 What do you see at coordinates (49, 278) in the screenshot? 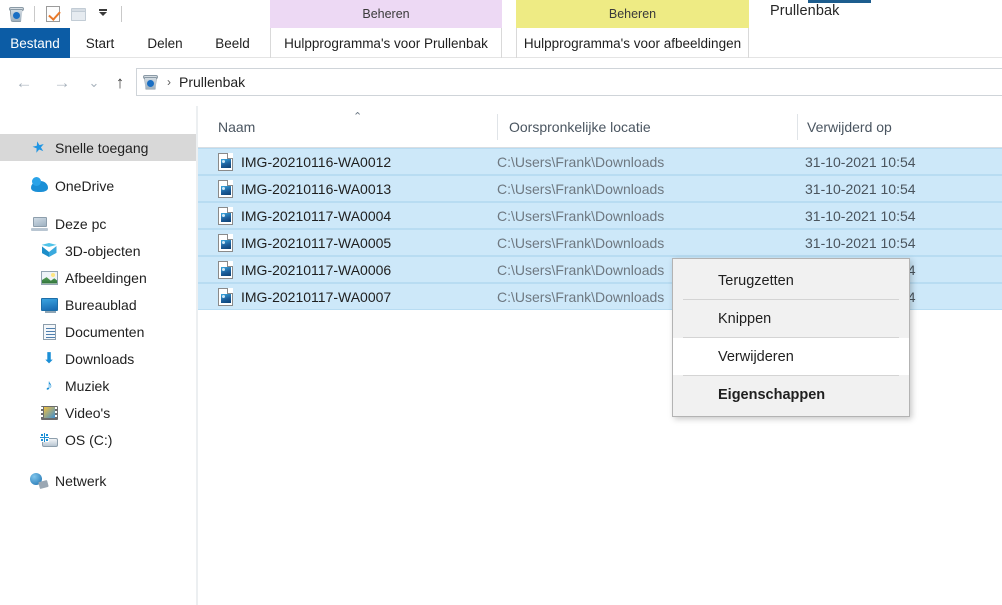
I see `pictures-icon` at bounding box center [49, 278].